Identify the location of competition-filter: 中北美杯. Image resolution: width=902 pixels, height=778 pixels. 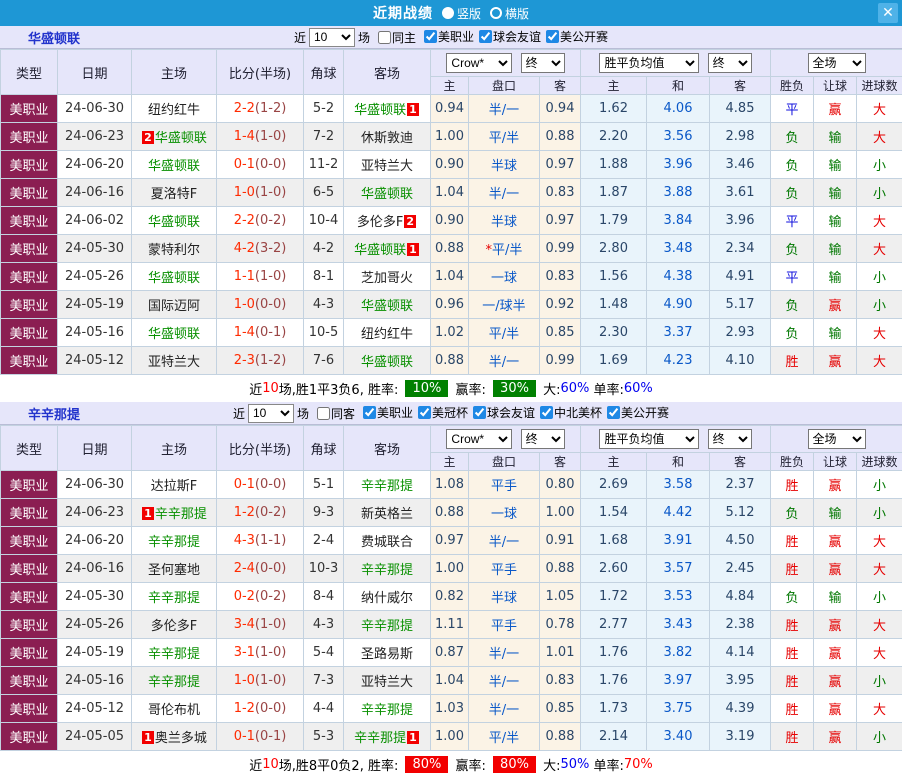
(571, 412).